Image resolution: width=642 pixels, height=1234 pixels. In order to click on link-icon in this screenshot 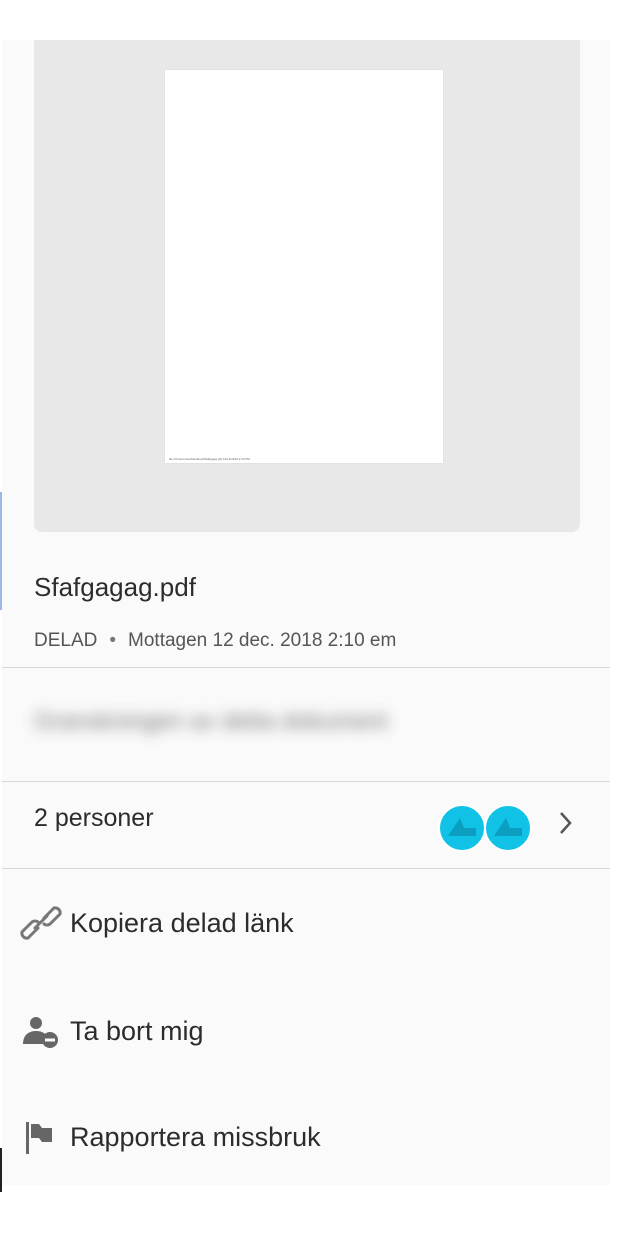, I will do `click(41, 923)`.